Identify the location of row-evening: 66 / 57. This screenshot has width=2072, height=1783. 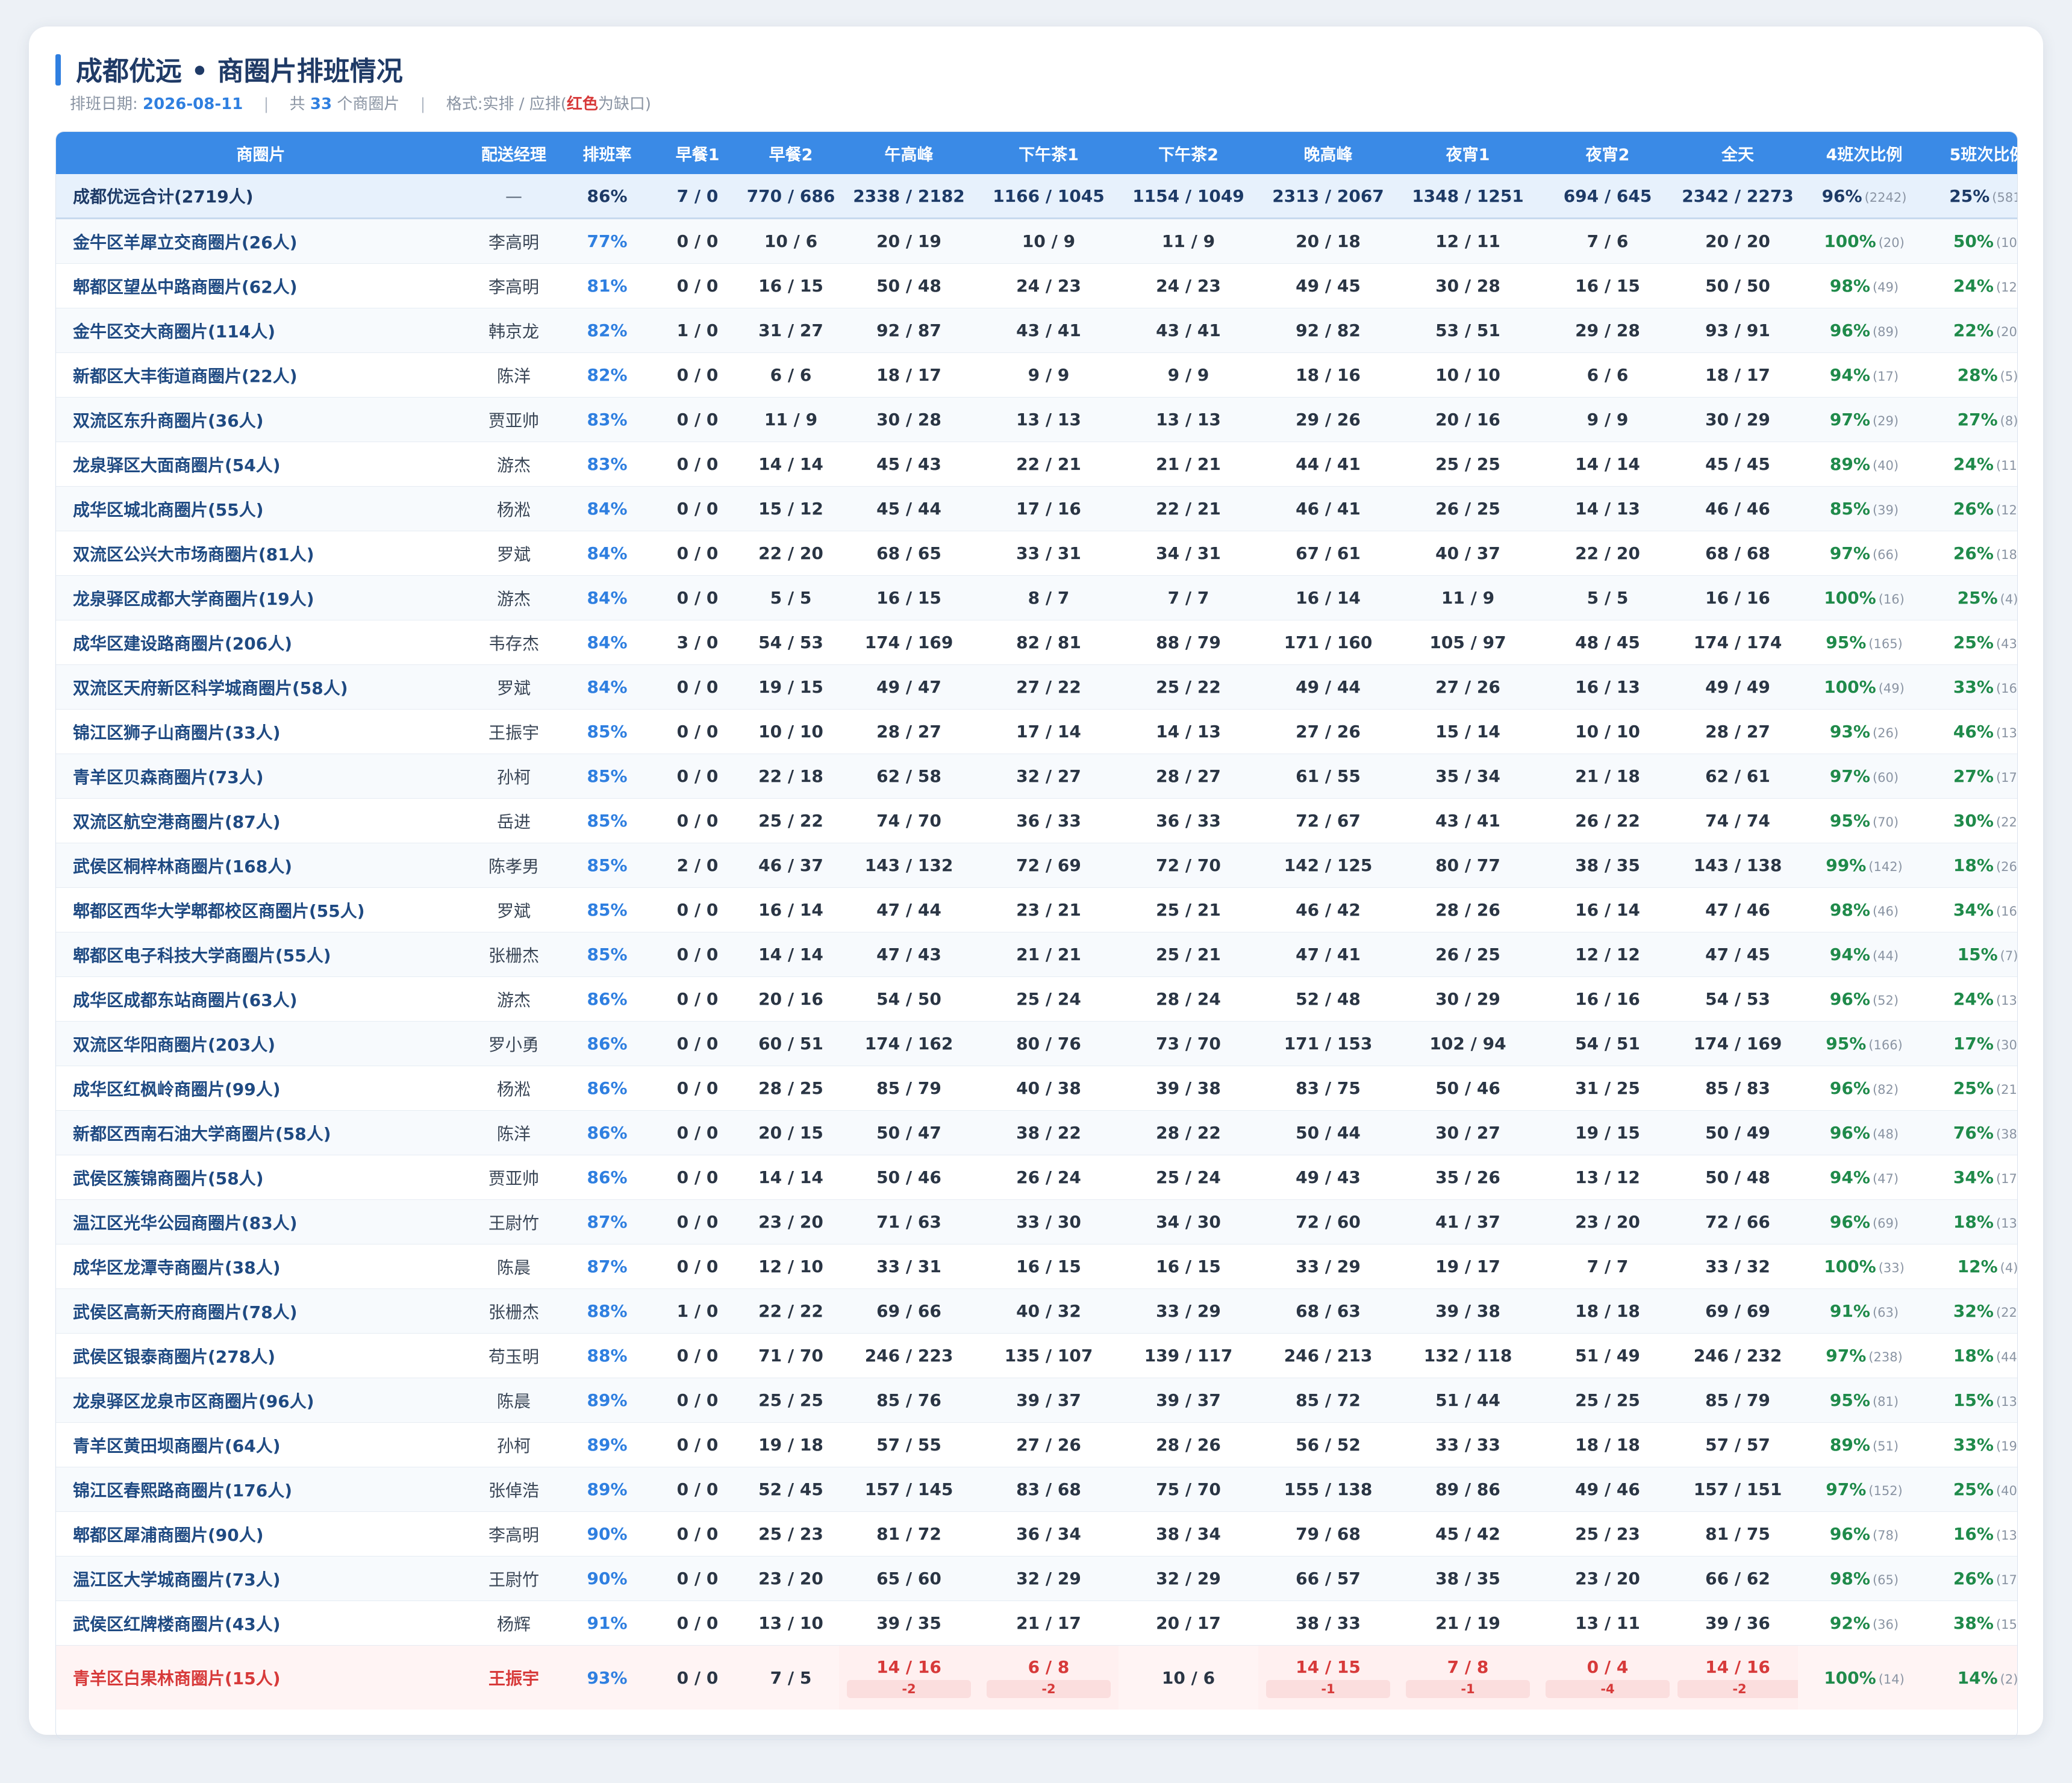
(1328, 1578).